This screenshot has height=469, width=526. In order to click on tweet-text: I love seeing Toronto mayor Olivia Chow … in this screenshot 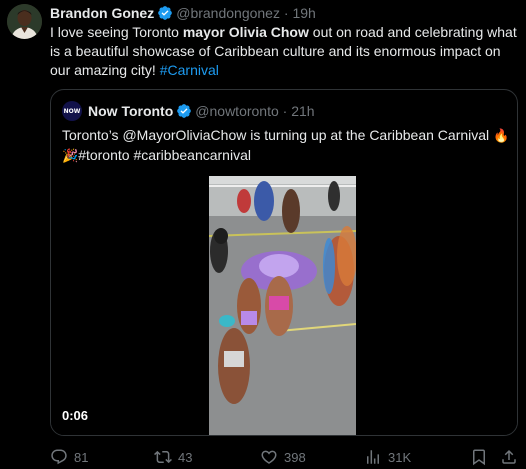, I will do `click(285, 51)`.